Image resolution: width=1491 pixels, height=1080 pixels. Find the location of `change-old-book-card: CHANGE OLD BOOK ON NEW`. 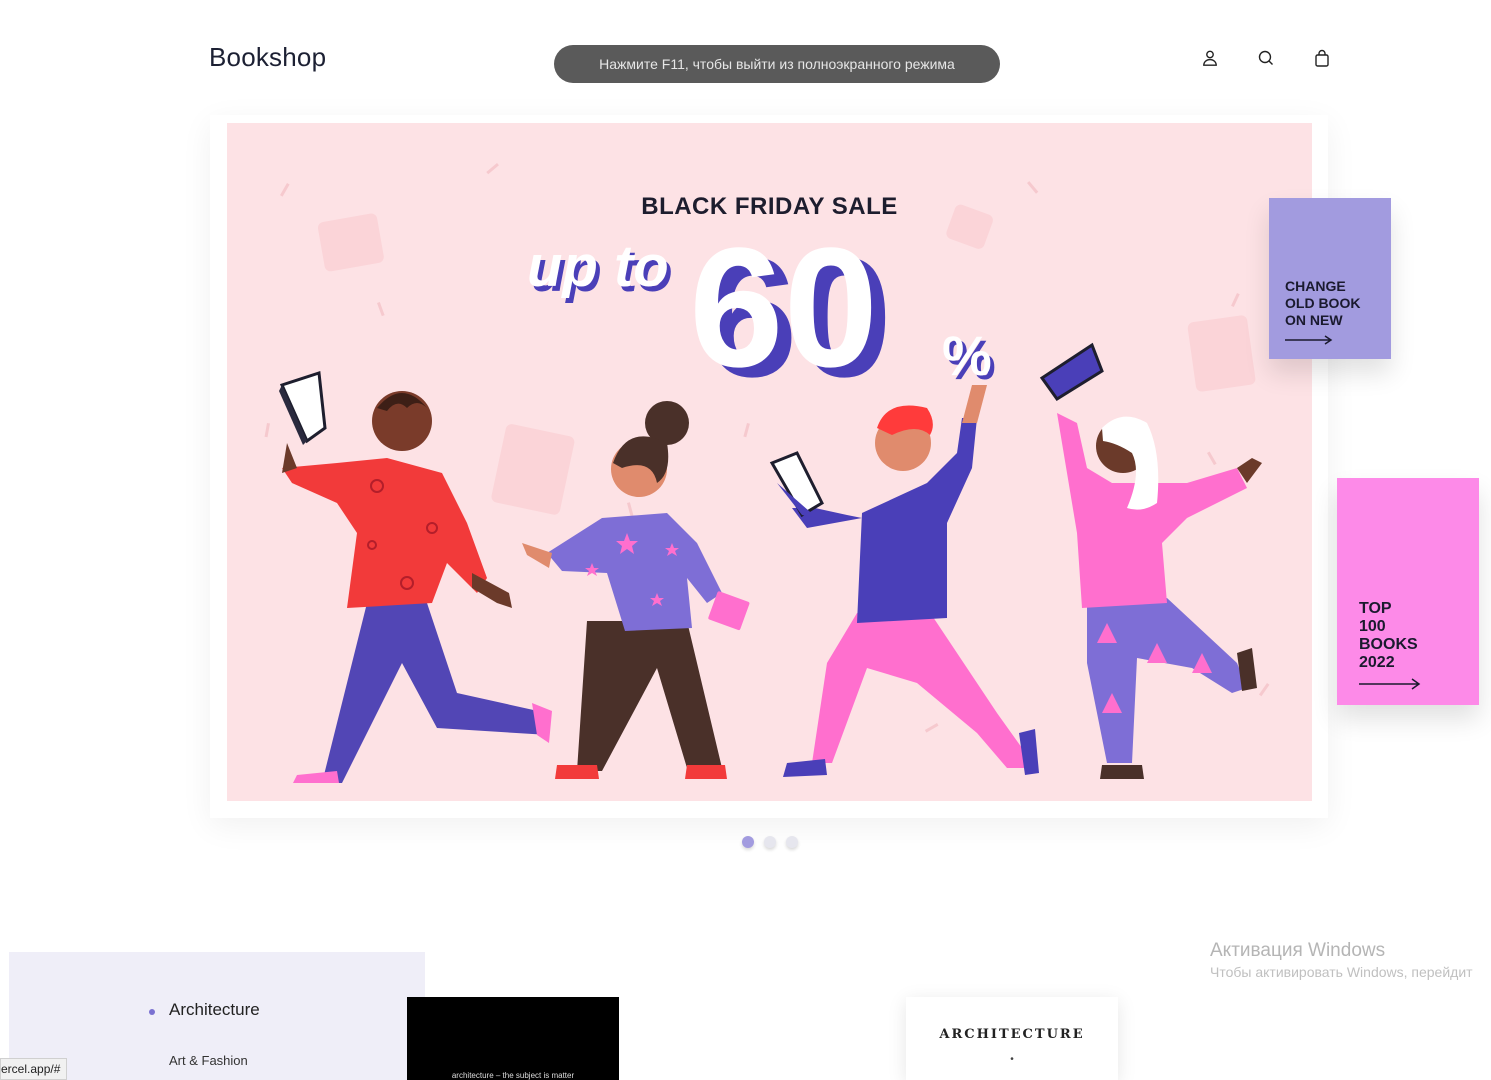

change-old-book-card: CHANGE OLD BOOK ON NEW is located at coordinates (1330, 278).